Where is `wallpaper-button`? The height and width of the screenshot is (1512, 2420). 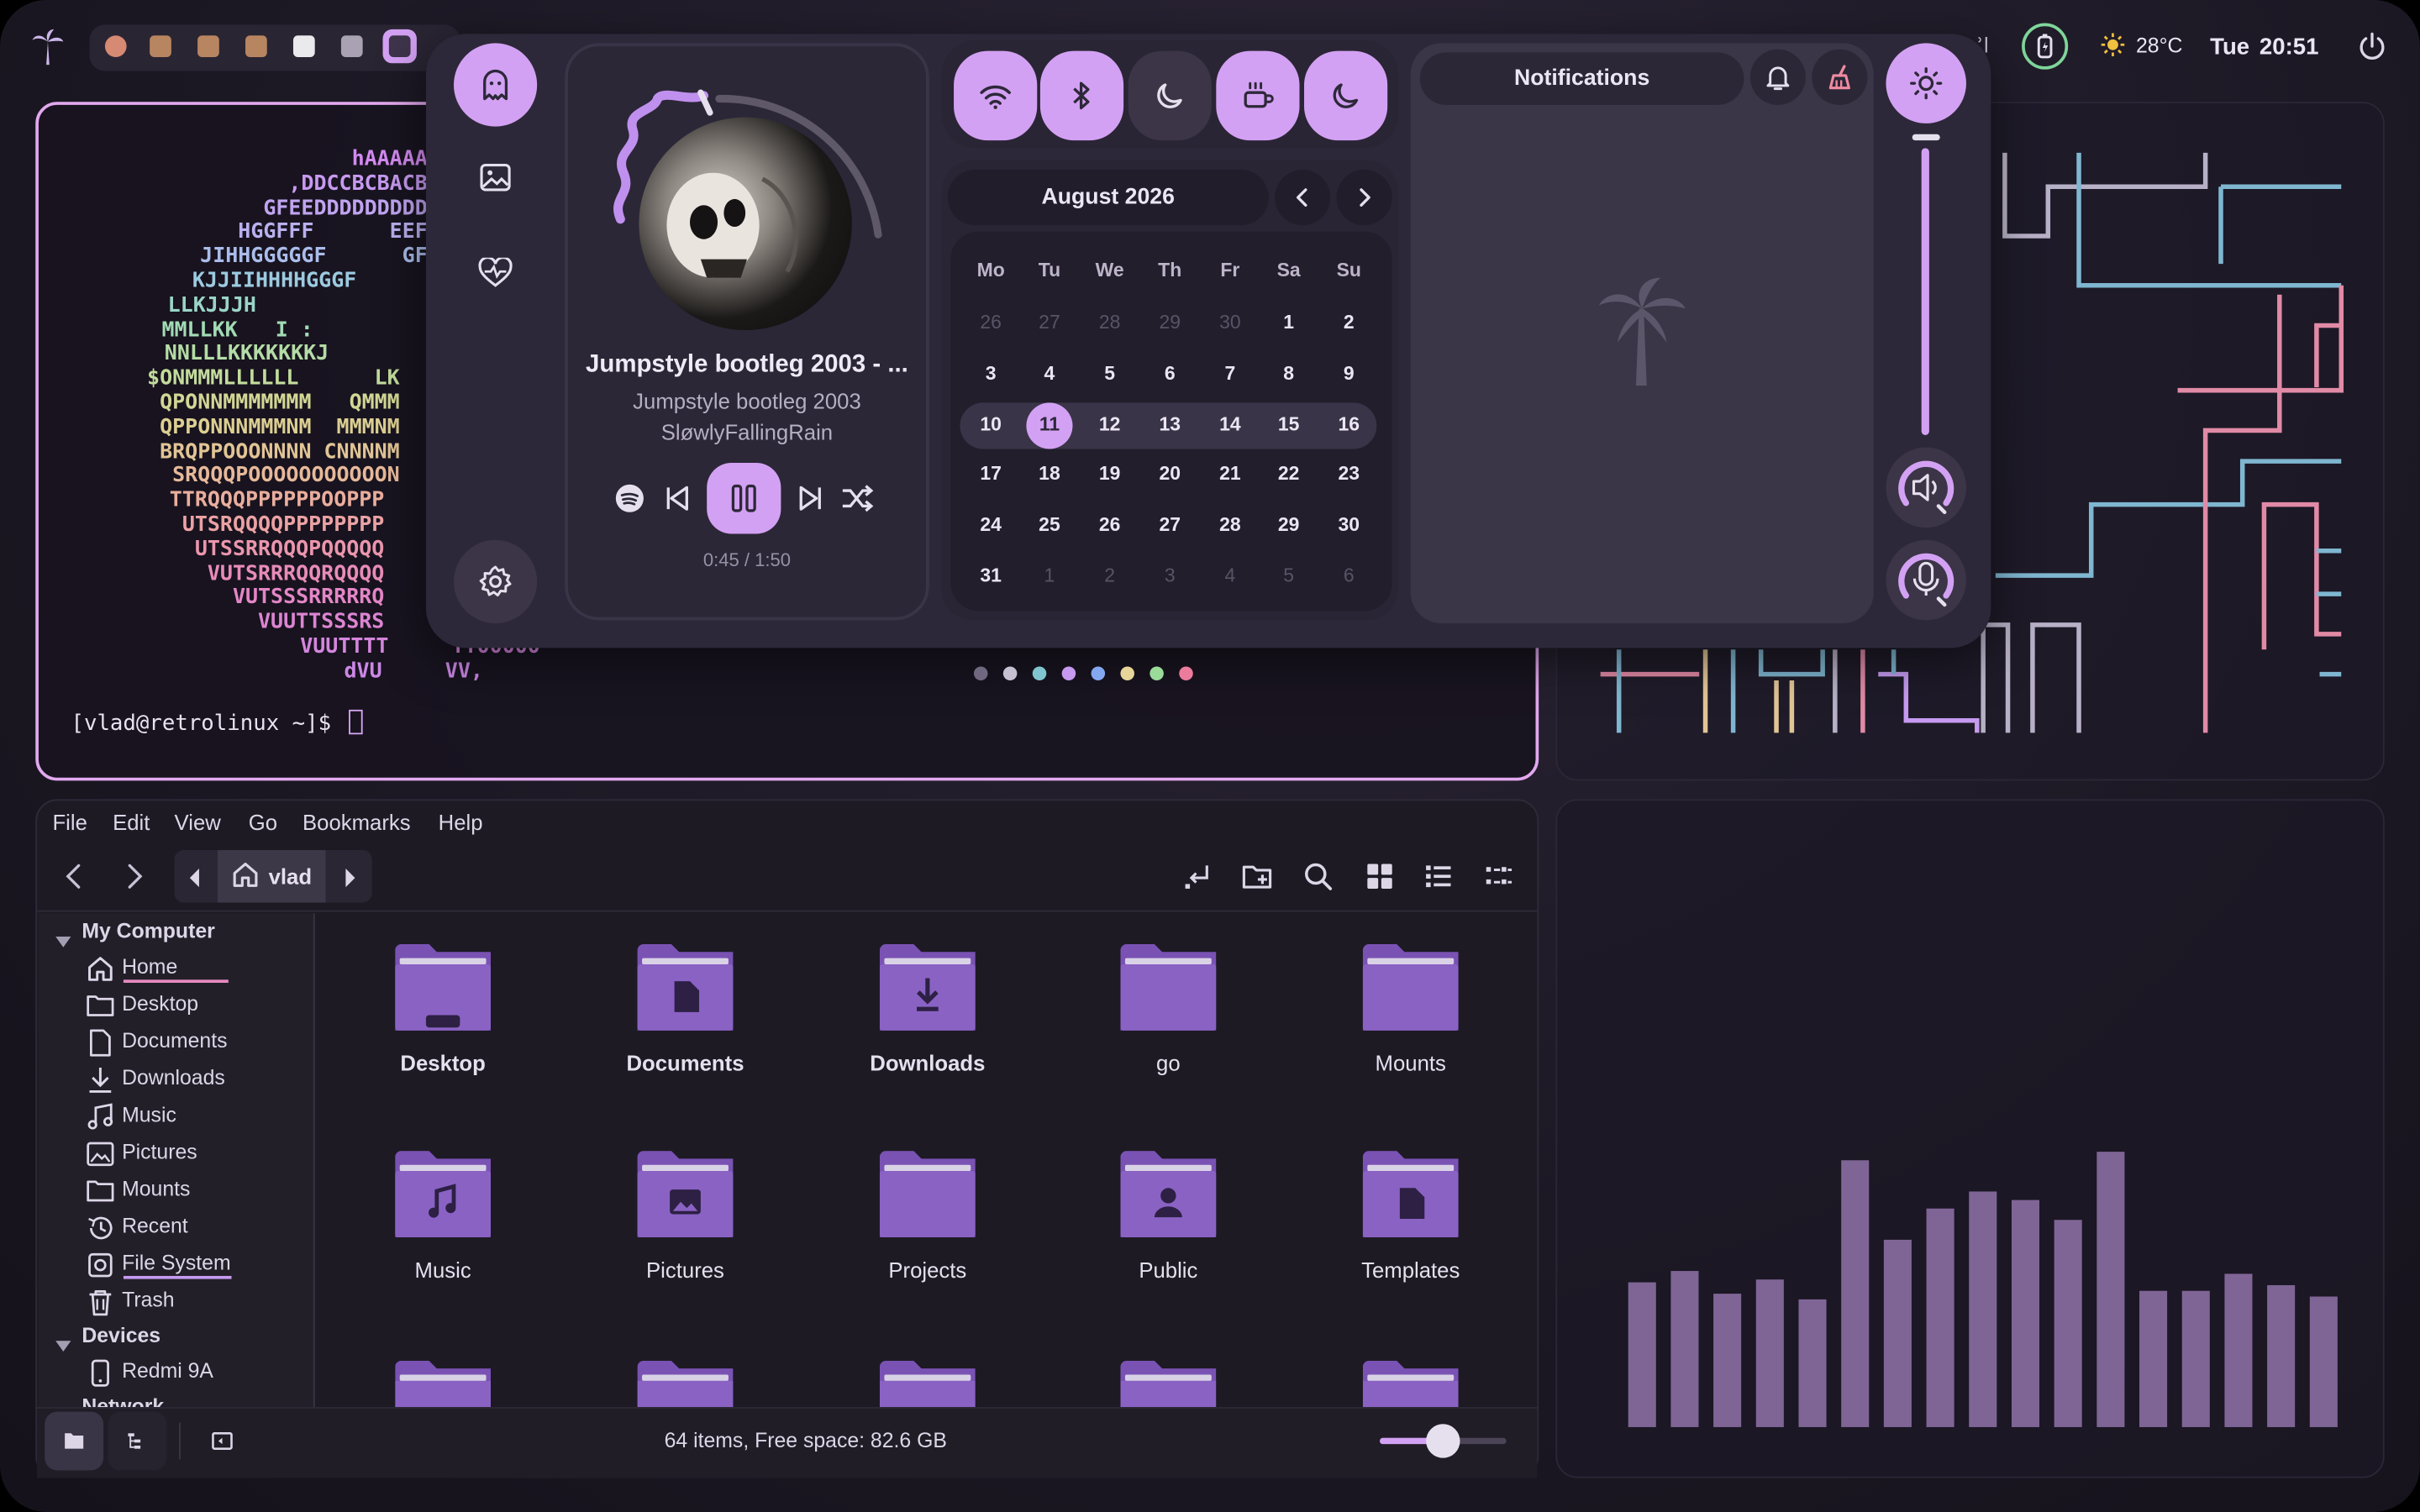
wallpaper-button is located at coordinates (496, 177).